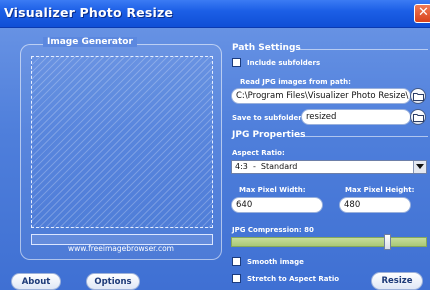  I want to click on jpg-properties-heading: JPG Properties, so click(269, 135).